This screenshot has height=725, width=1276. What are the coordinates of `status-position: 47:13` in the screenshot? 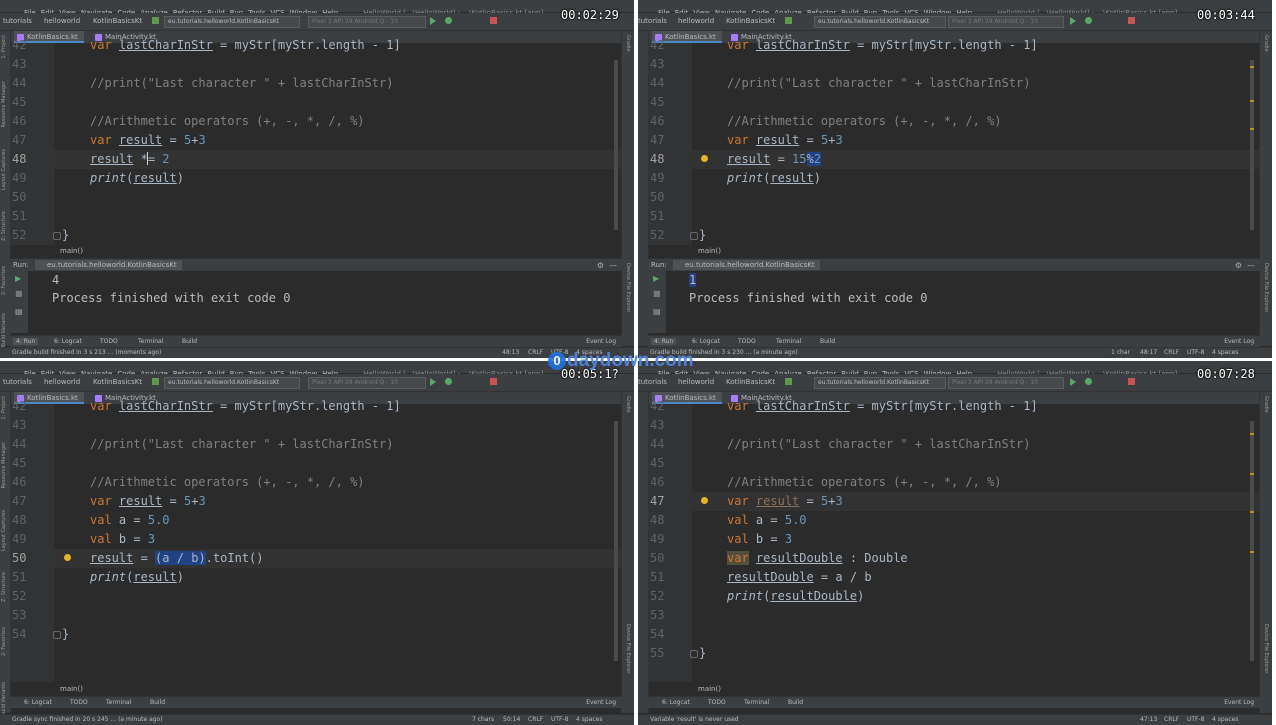 It's located at (1148, 719).